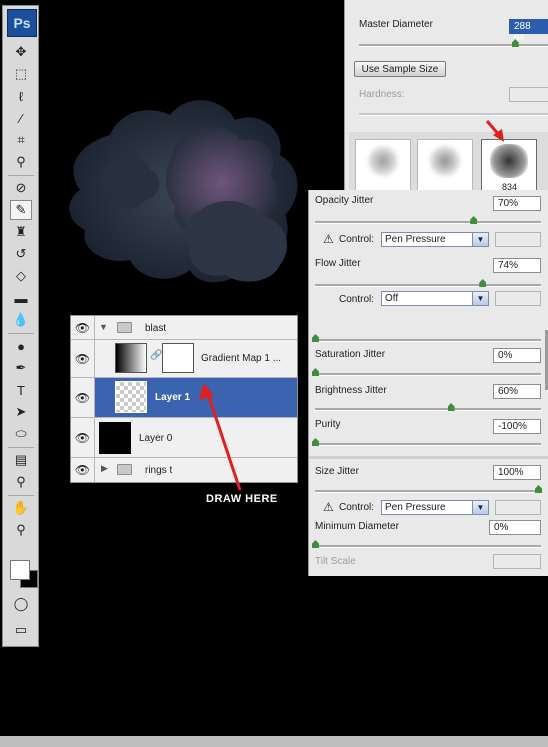 Image resolution: width=548 pixels, height=747 pixels. Describe the element at coordinates (480, 298) in the screenshot. I see `chevron-down-icon: ▼` at that location.